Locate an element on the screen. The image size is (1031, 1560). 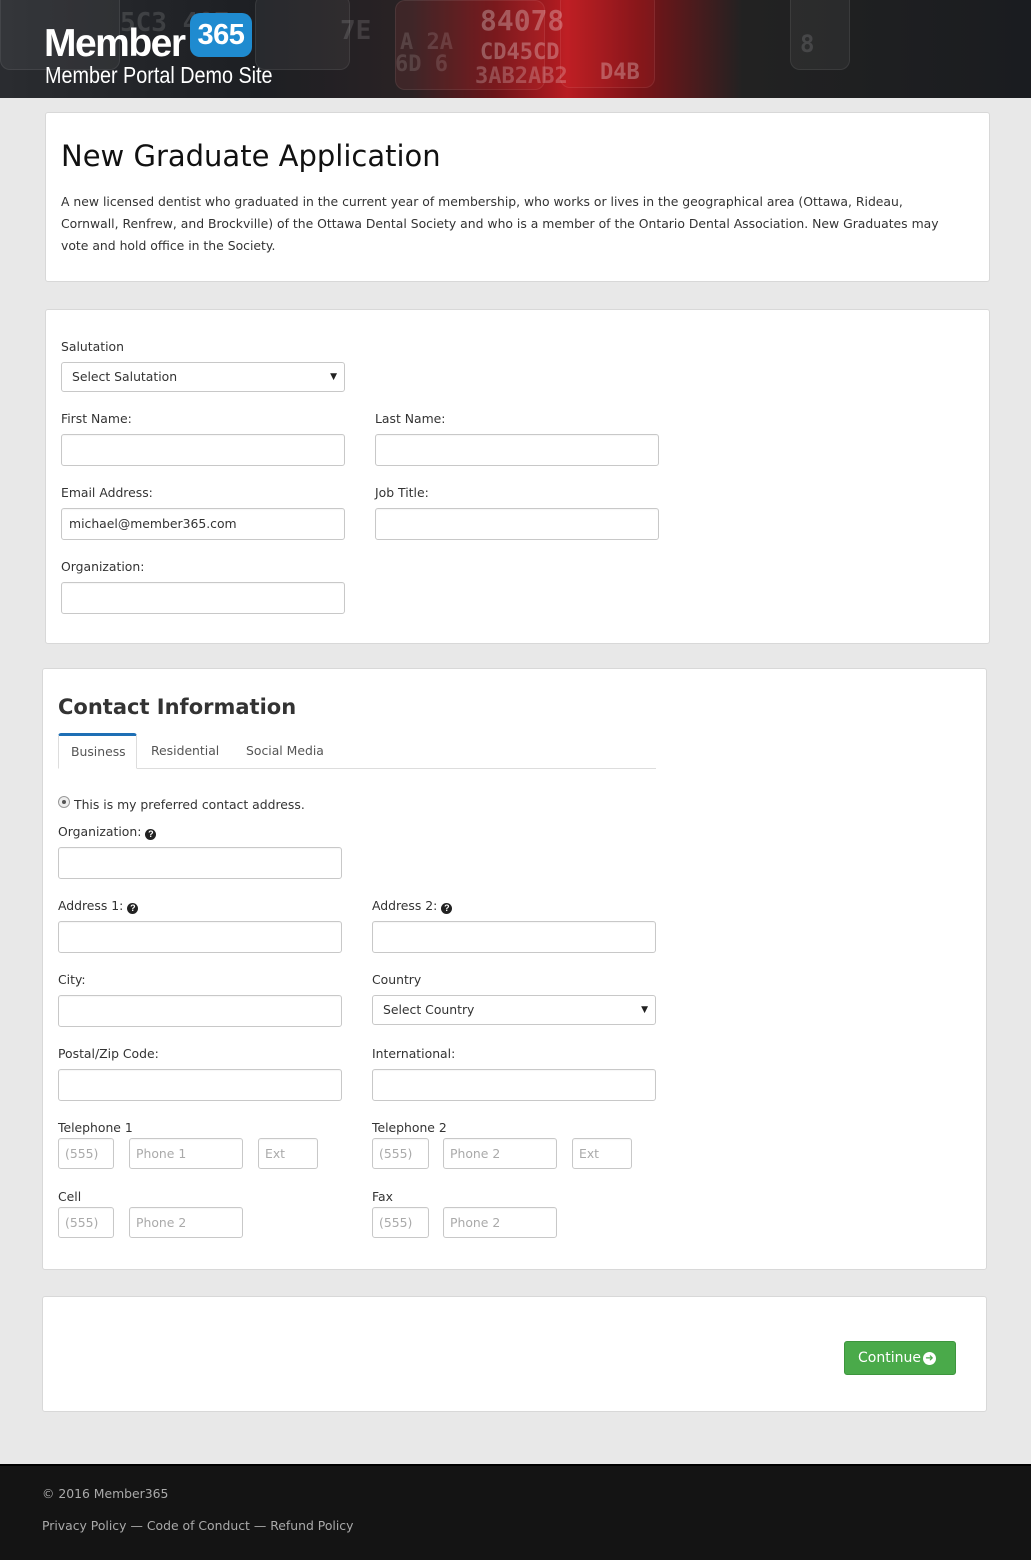
postal-code-input is located at coordinates (200, 1085).